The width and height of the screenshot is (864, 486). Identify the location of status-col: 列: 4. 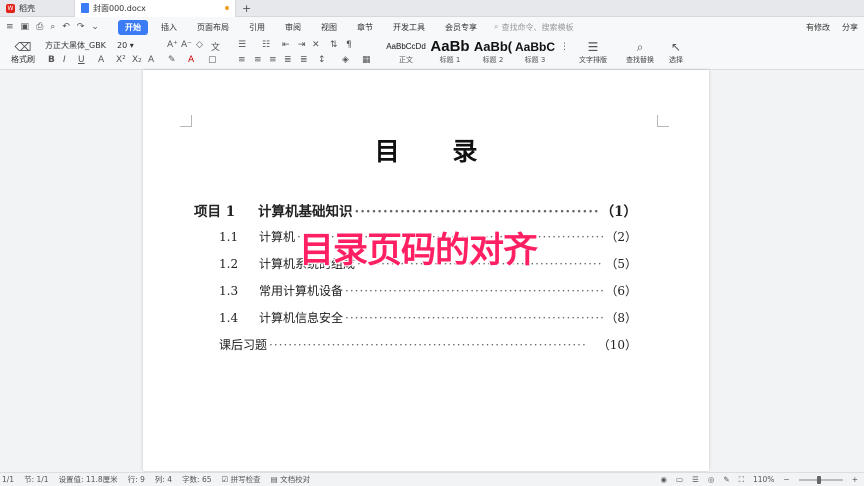
(163, 479).